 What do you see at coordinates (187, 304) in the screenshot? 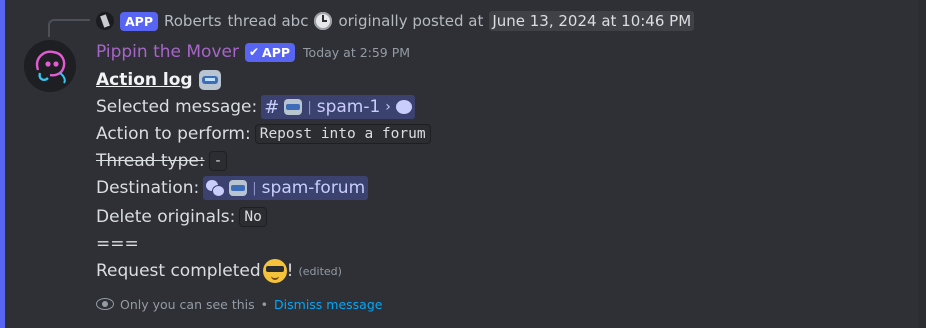
I see `only-you-text: Only you can see this` at bounding box center [187, 304].